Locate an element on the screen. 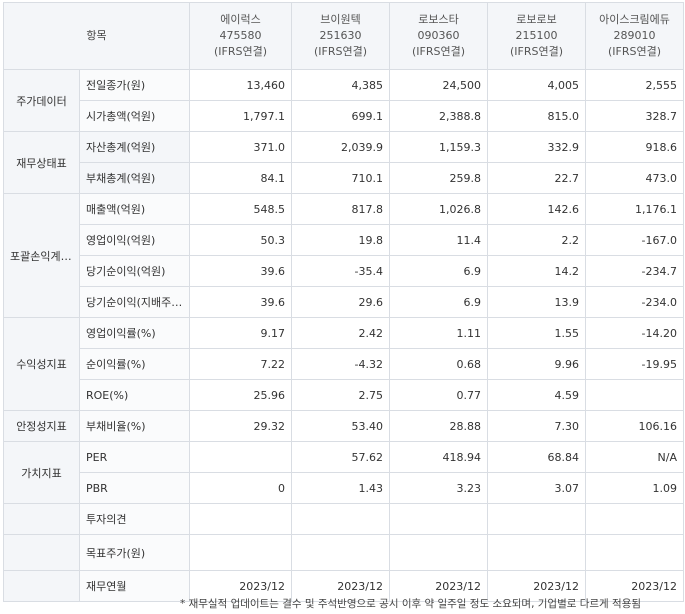 This screenshot has width=685, height=614. table-row: ROE(%) 25.96 2.75 0.77 4.59 is located at coordinates (344, 395).